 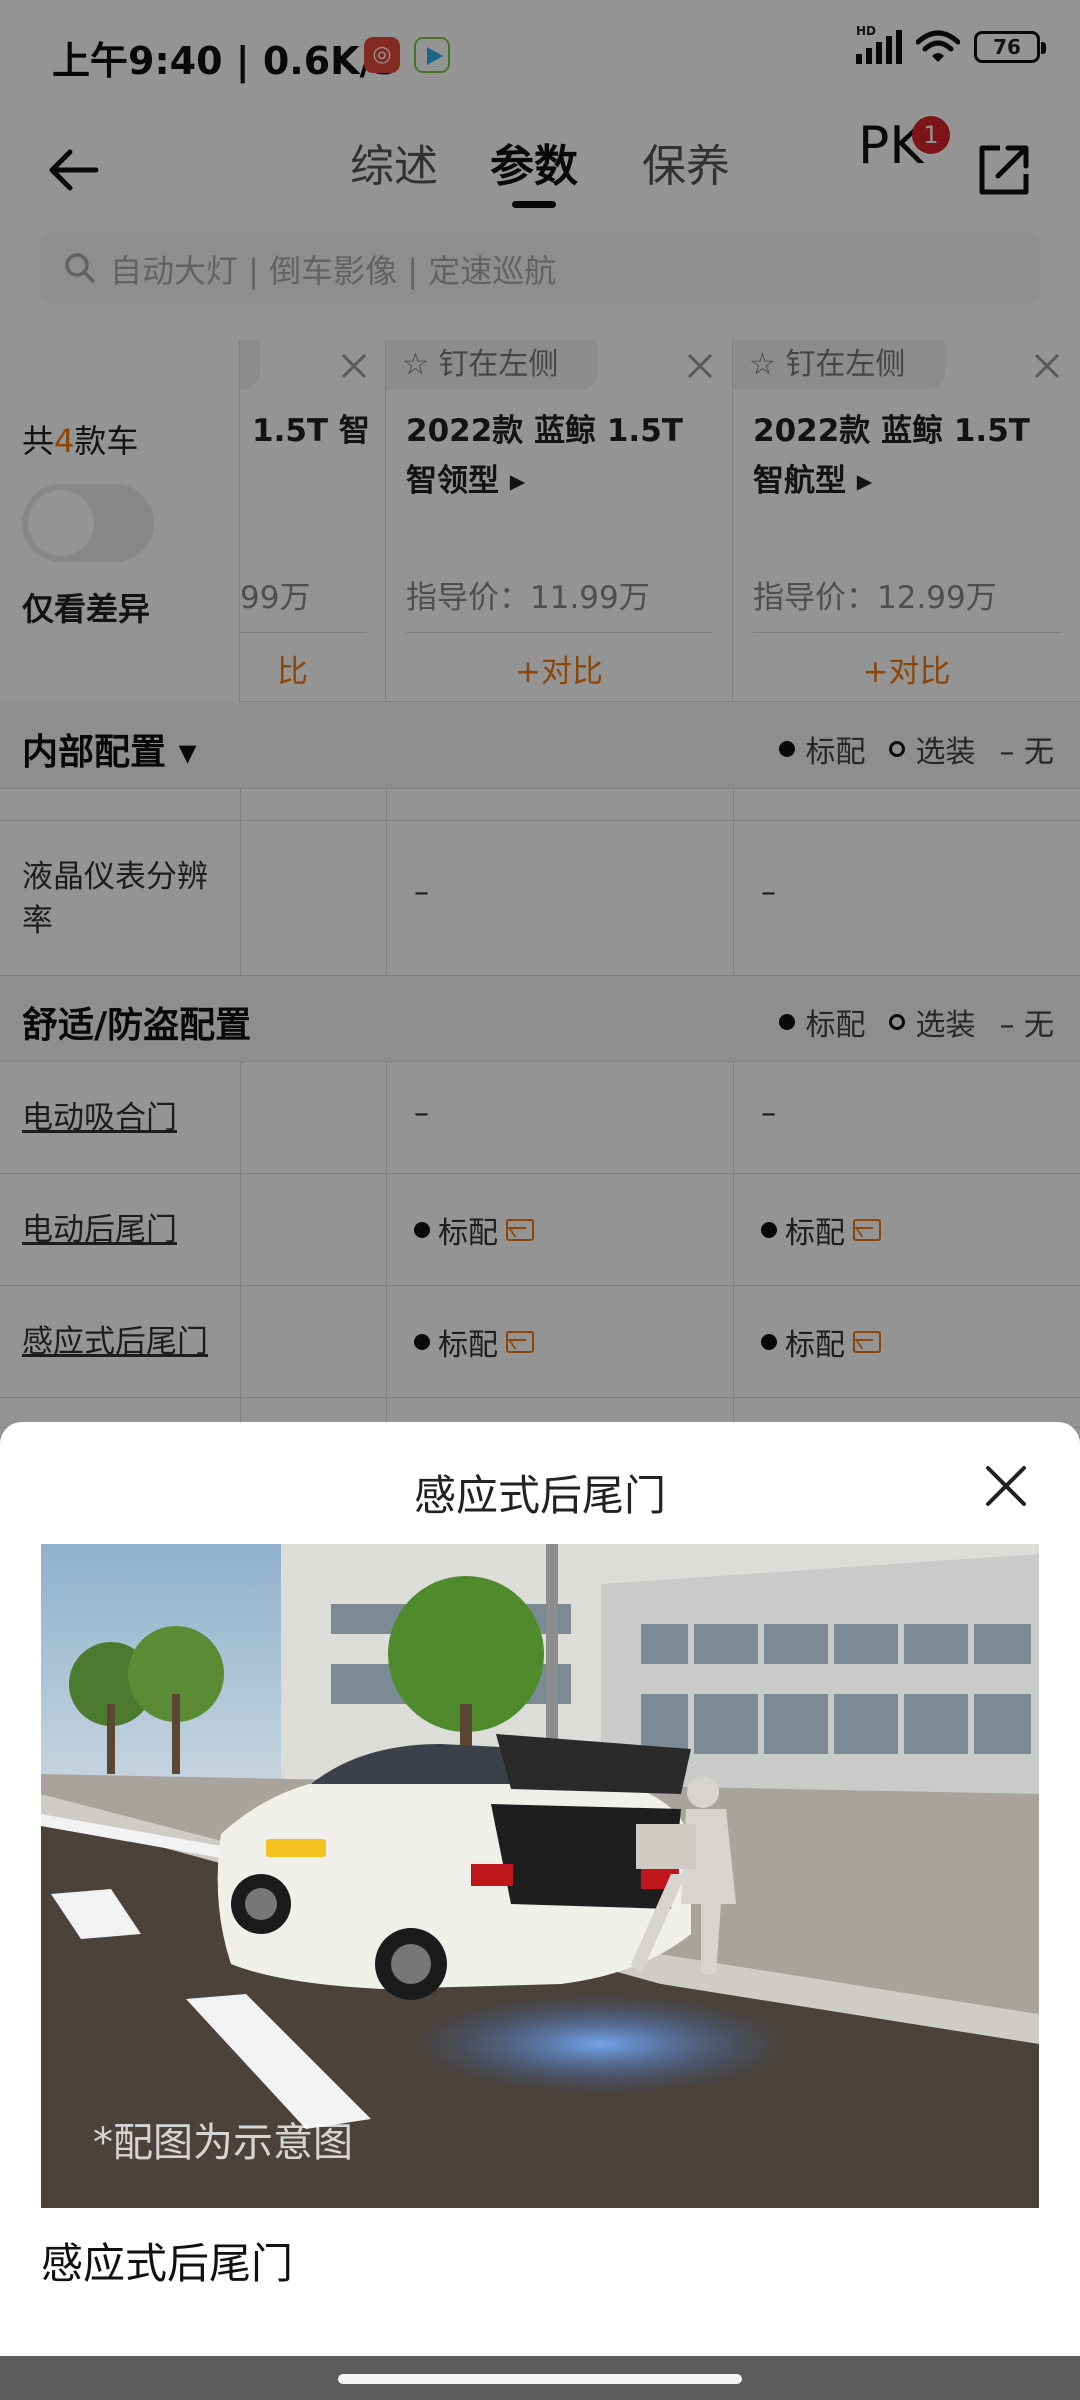 I want to click on image-caption: *配图为示意图, so click(x=223, y=2143).